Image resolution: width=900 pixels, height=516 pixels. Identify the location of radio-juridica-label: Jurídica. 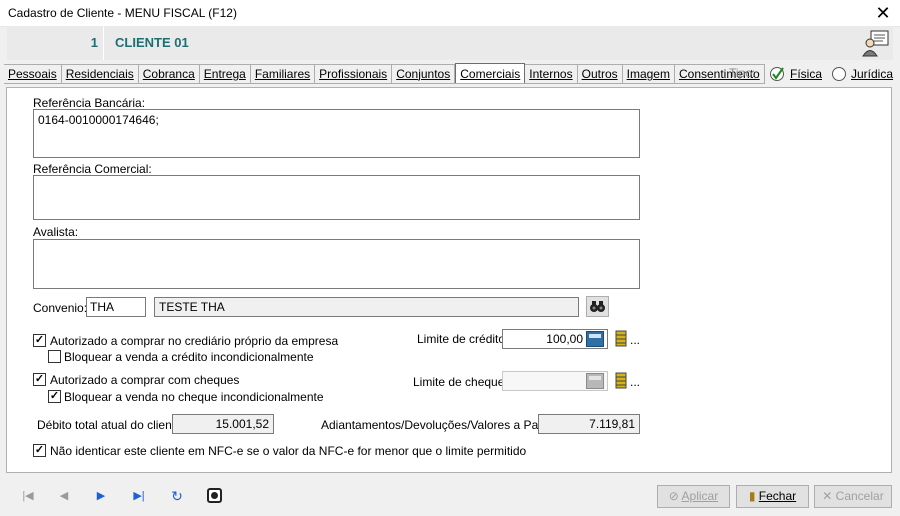
(872, 74).